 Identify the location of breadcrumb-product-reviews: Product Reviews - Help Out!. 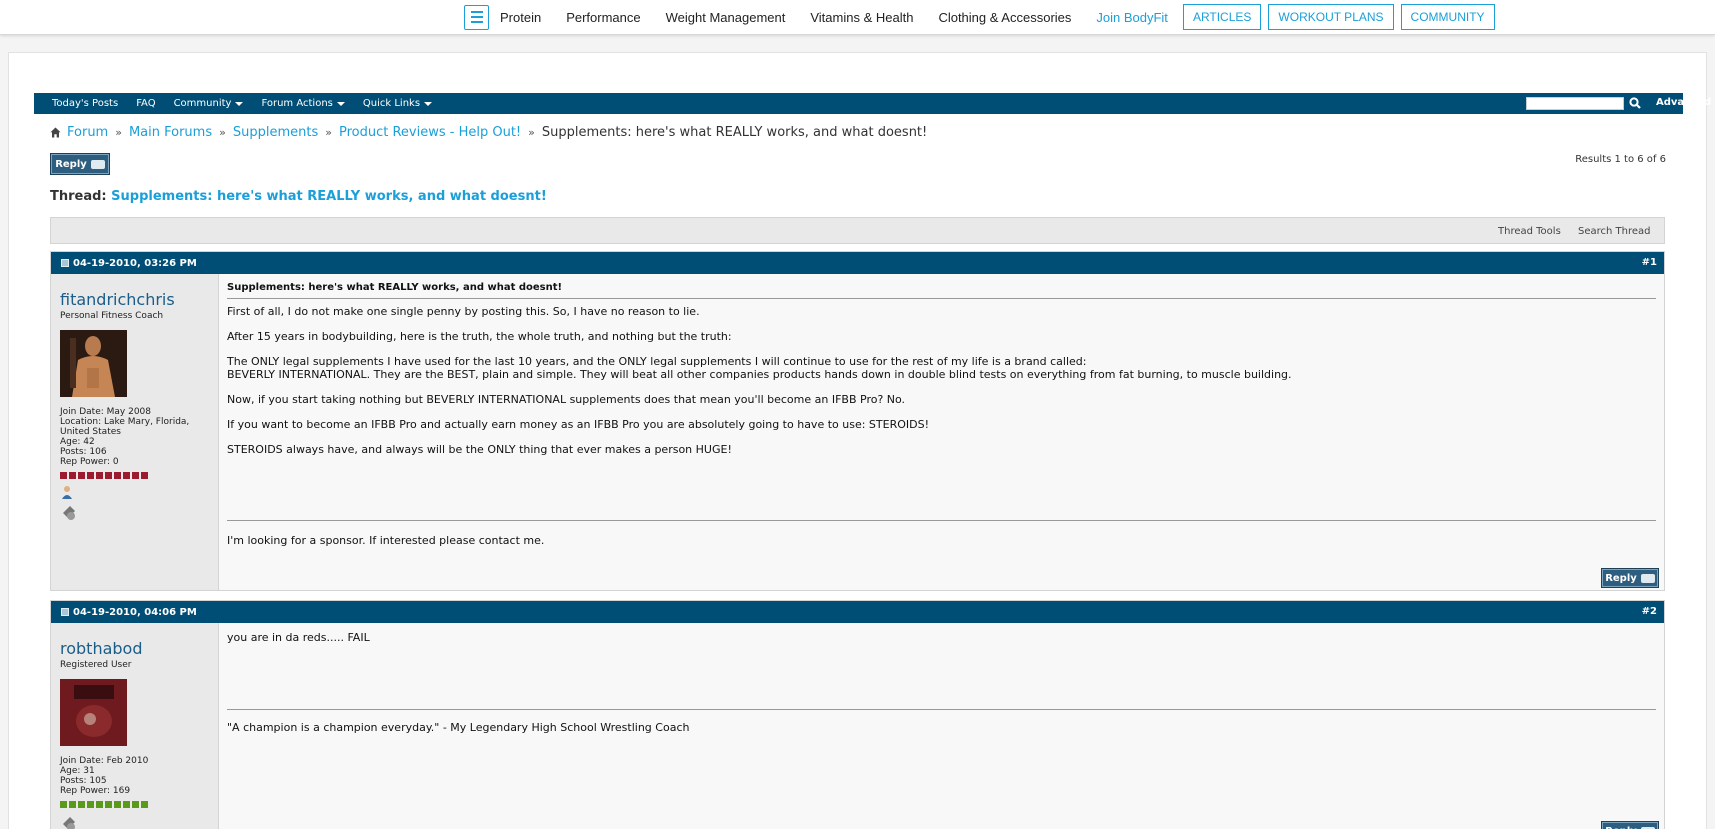
(430, 132).